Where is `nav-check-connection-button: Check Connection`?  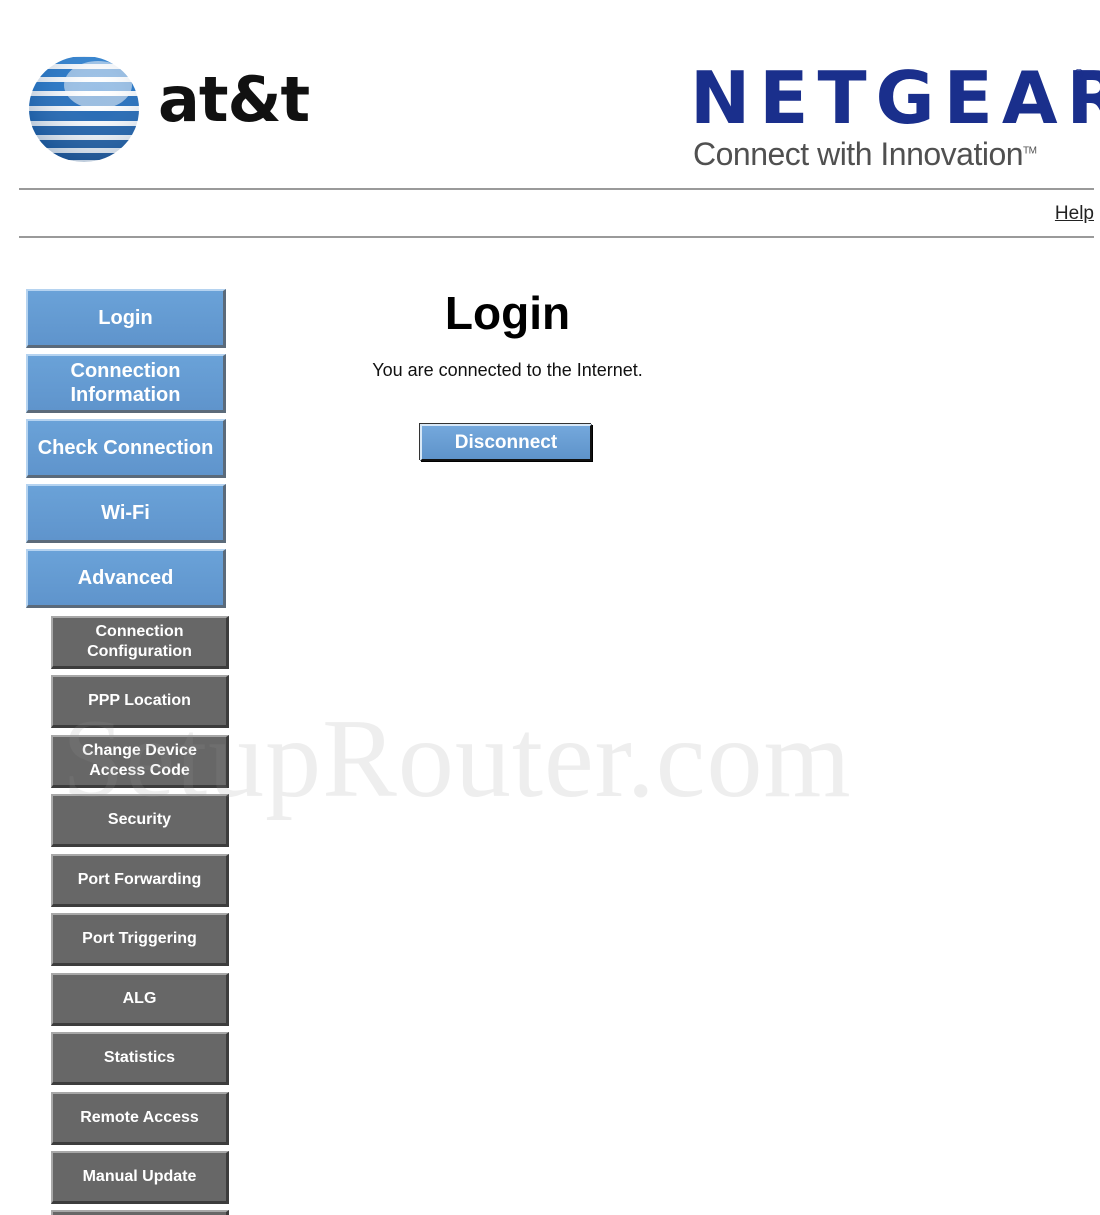 nav-check-connection-button: Check Connection is located at coordinates (126, 448).